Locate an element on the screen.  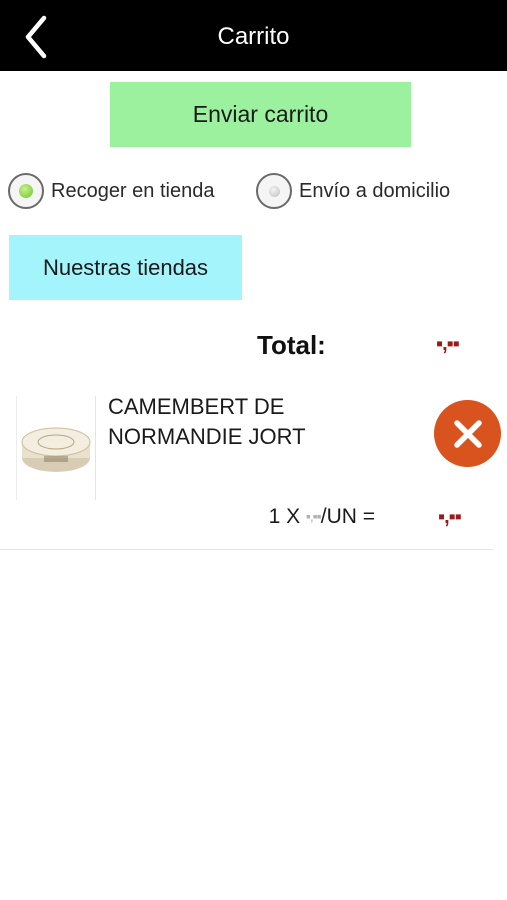
home-delivery-radio: Envío a domicilio is located at coordinates (353, 191).